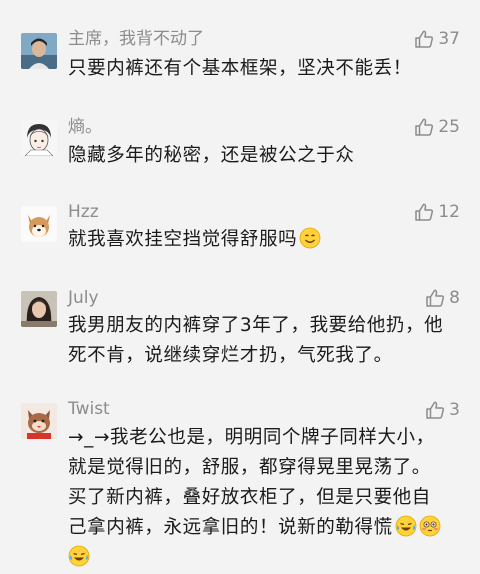 The width and height of the screenshot is (480, 574). What do you see at coordinates (437, 39) in the screenshot?
I see `like-button: 37` at bounding box center [437, 39].